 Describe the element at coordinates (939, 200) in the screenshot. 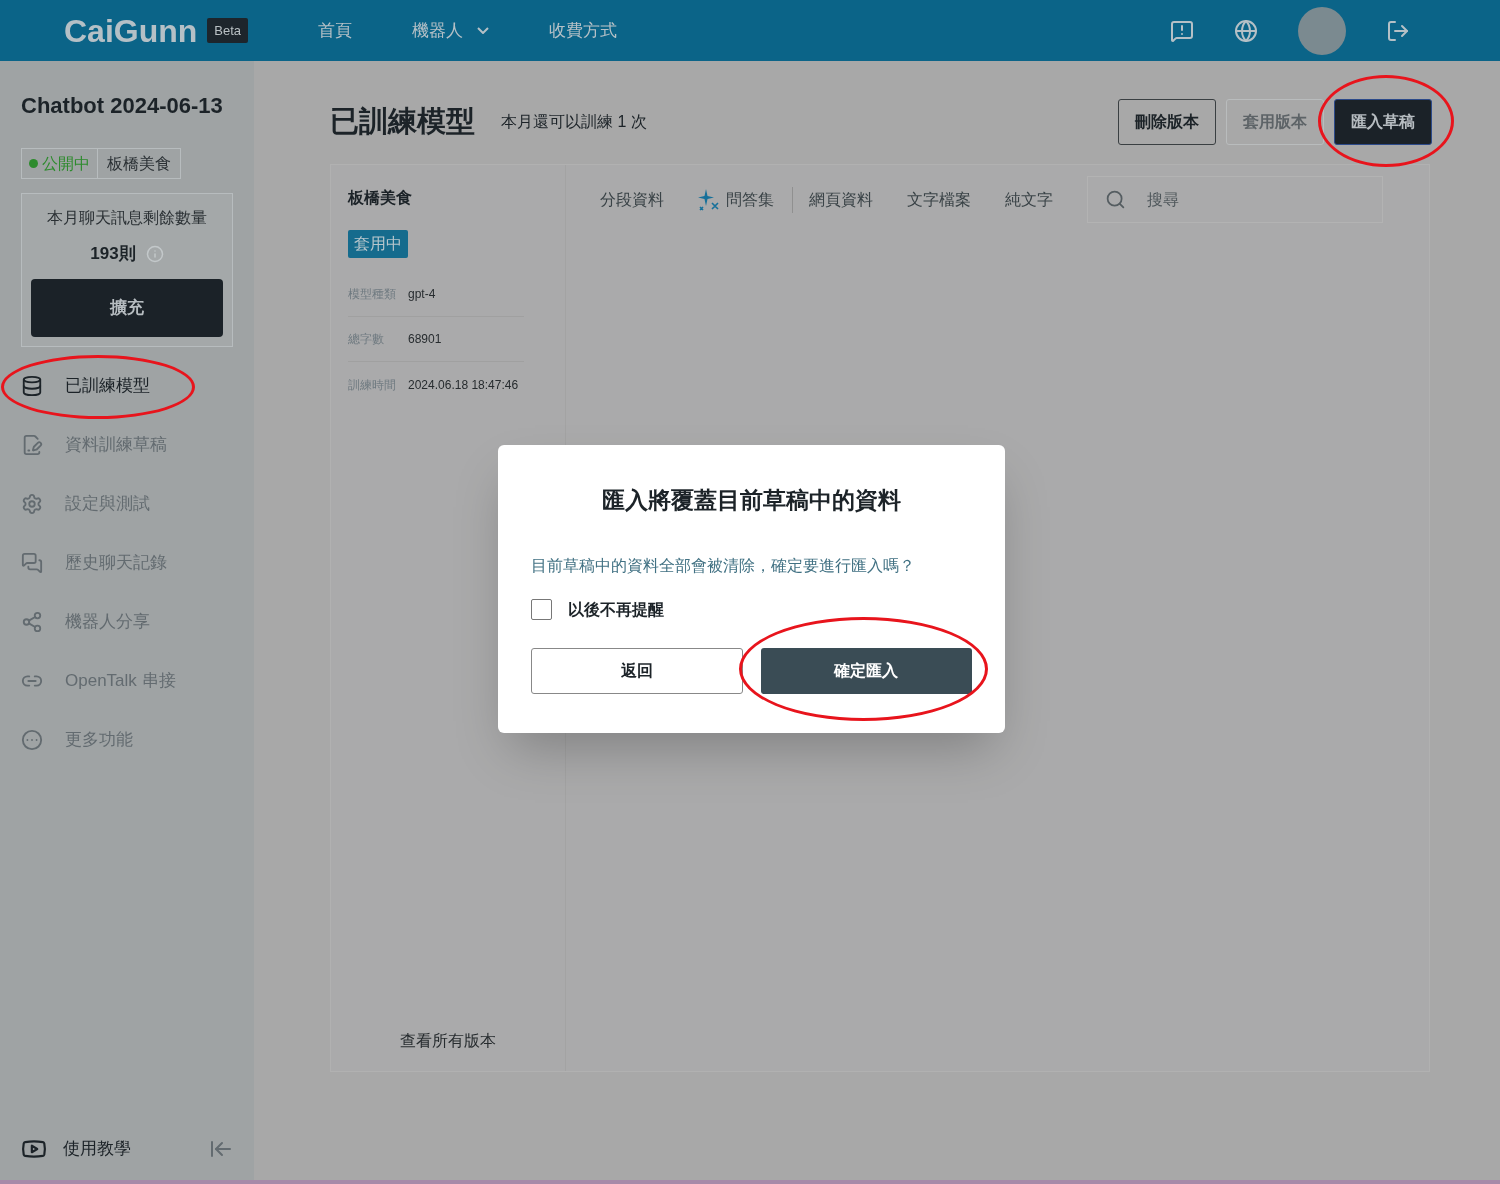

I see `tab: 文字檔案` at that location.